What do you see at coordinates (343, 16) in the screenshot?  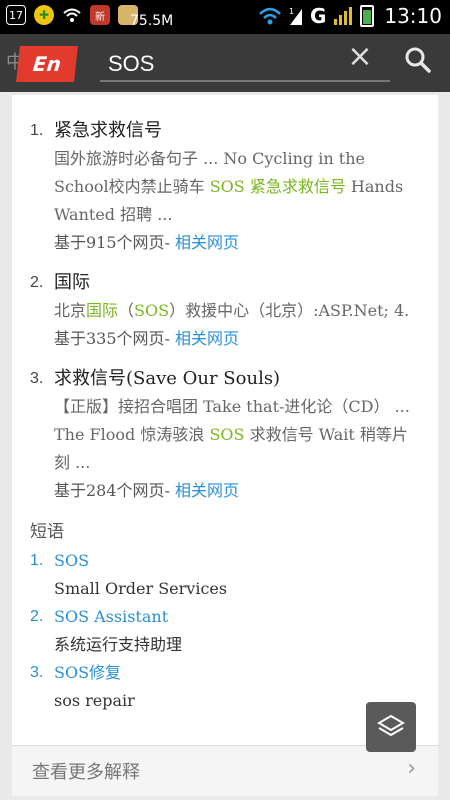 I see `signal-2-icon` at bounding box center [343, 16].